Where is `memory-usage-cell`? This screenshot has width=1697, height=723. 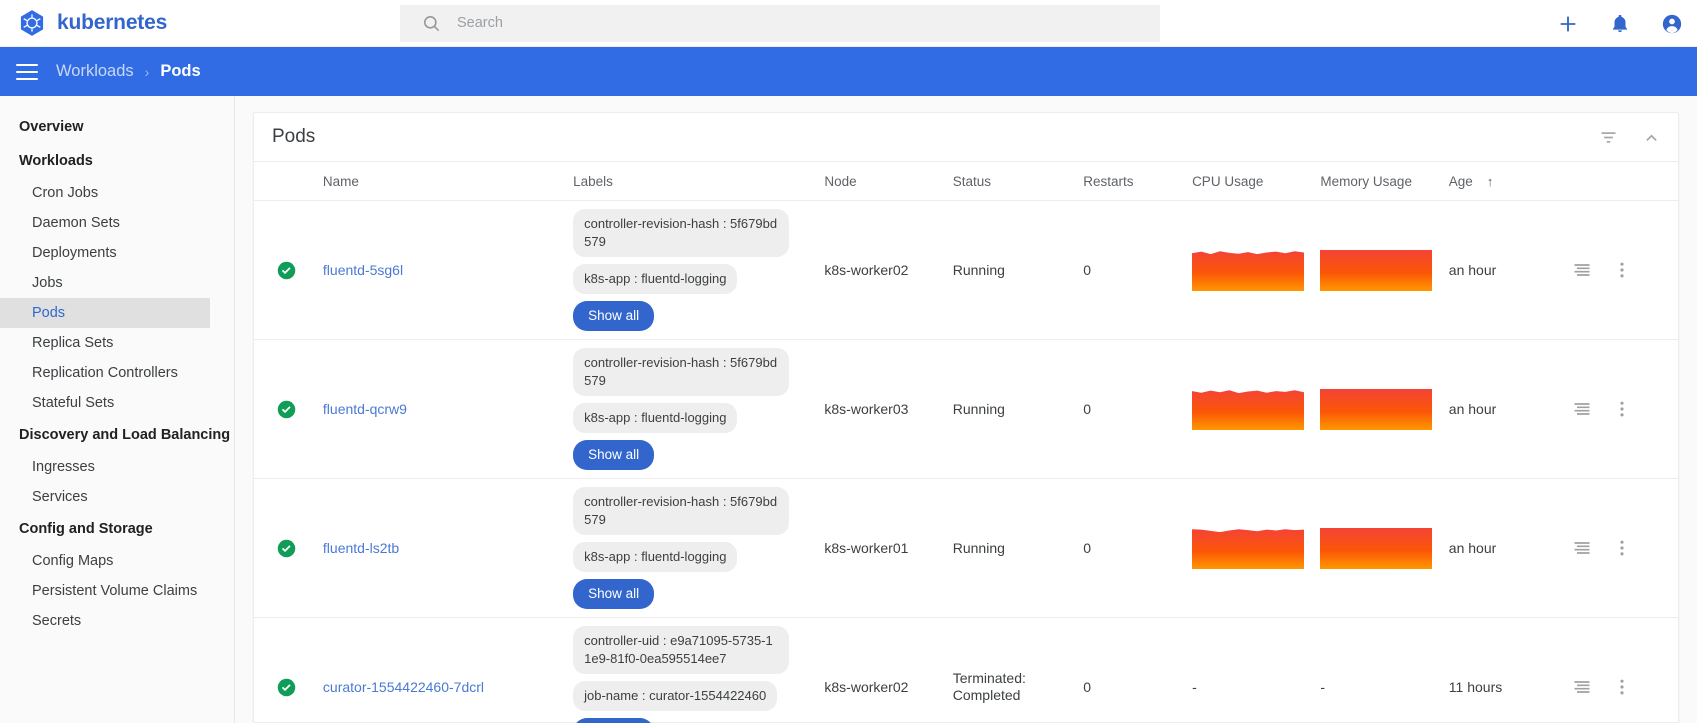
memory-usage-cell is located at coordinates (1376, 409).